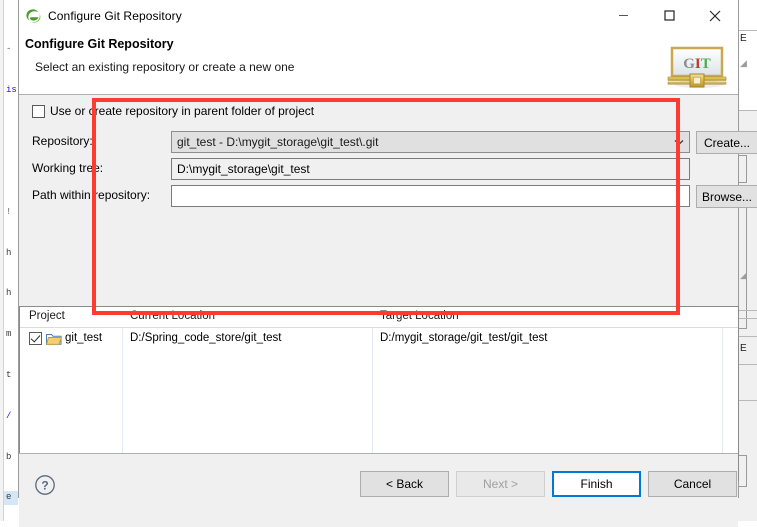 The width and height of the screenshot is (757, 527). Describe the element at coordinates (67, 168) in the screenshot. I see `working-tree-label: Working tree:` at that location.